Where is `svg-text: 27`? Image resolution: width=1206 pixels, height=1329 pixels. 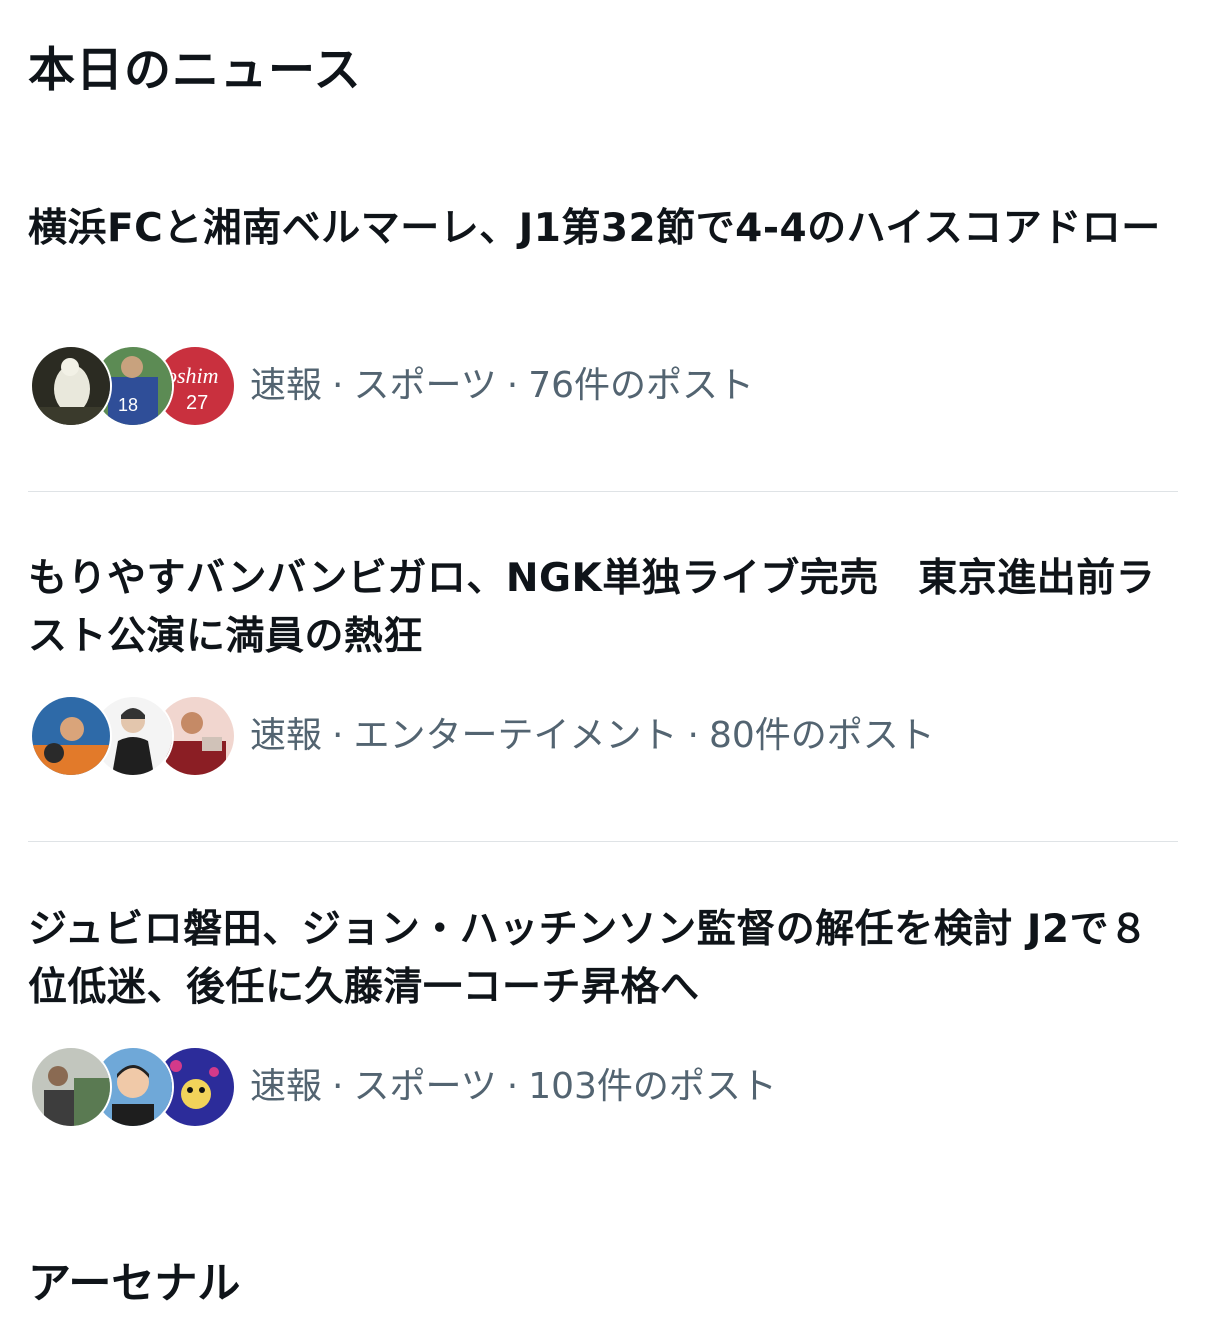
svg-text: 27 is located at coordinates (197, 403).